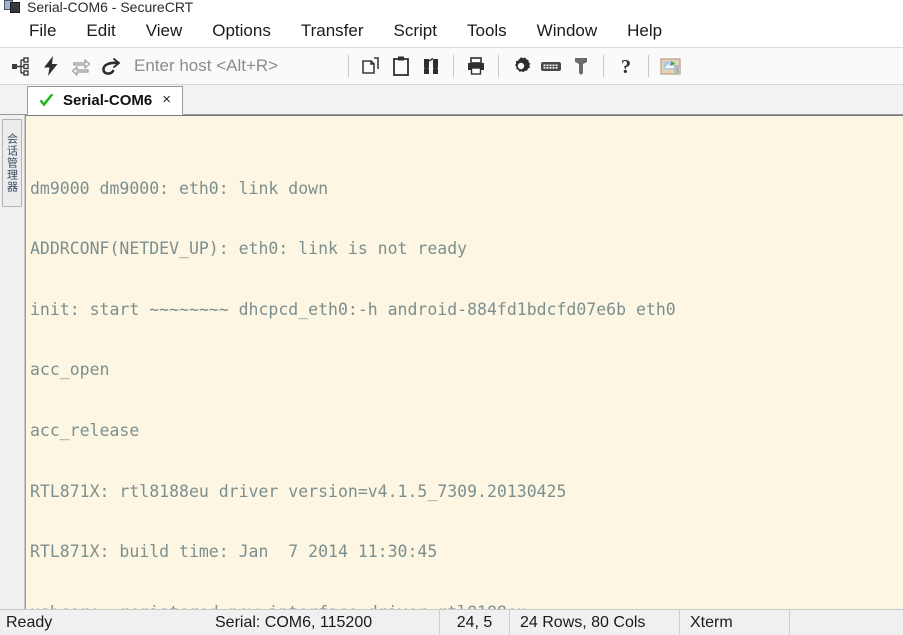 This screenshot has width=903, height=635. What do you see at coordinates (12, 362) in the screenshot?
I see `session-manager-strip: 会话管理器` at bounding box center [12, 362].